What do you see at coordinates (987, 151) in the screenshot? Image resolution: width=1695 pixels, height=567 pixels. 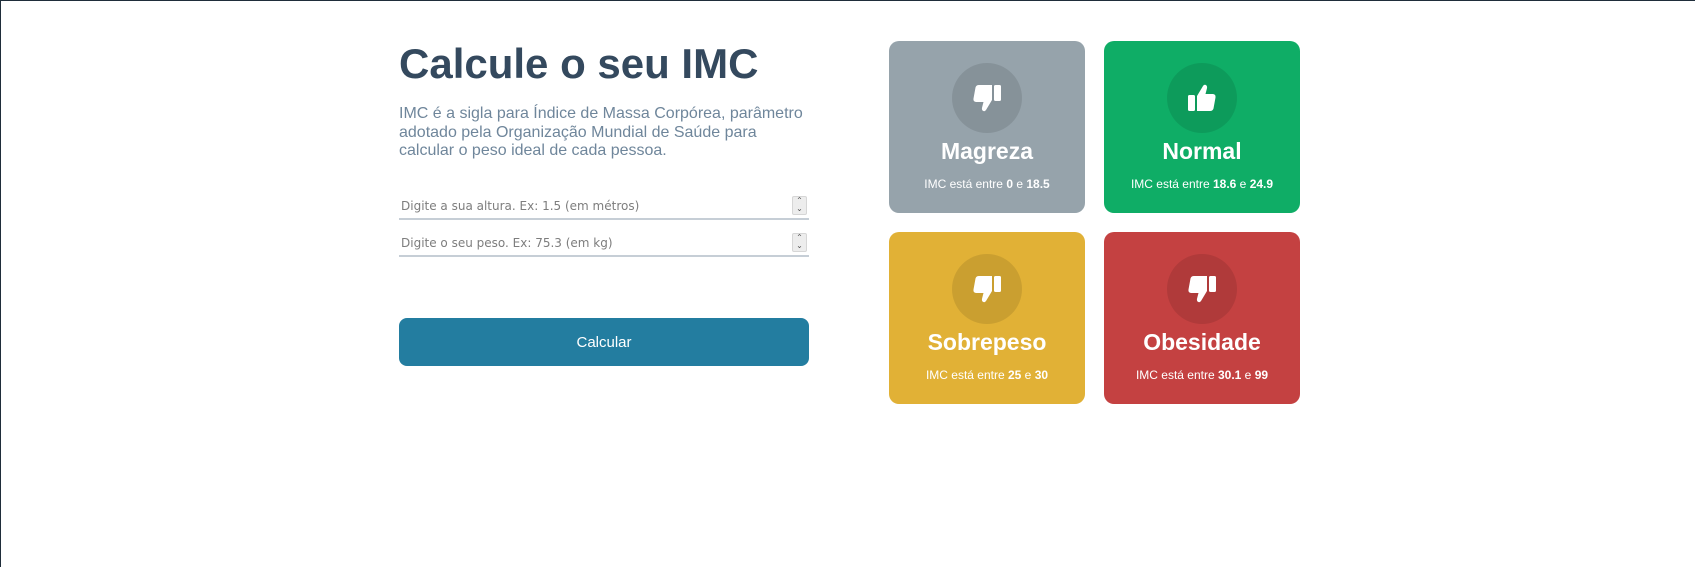 I see `card-title: Magreza` at bounding box center [987, 151].